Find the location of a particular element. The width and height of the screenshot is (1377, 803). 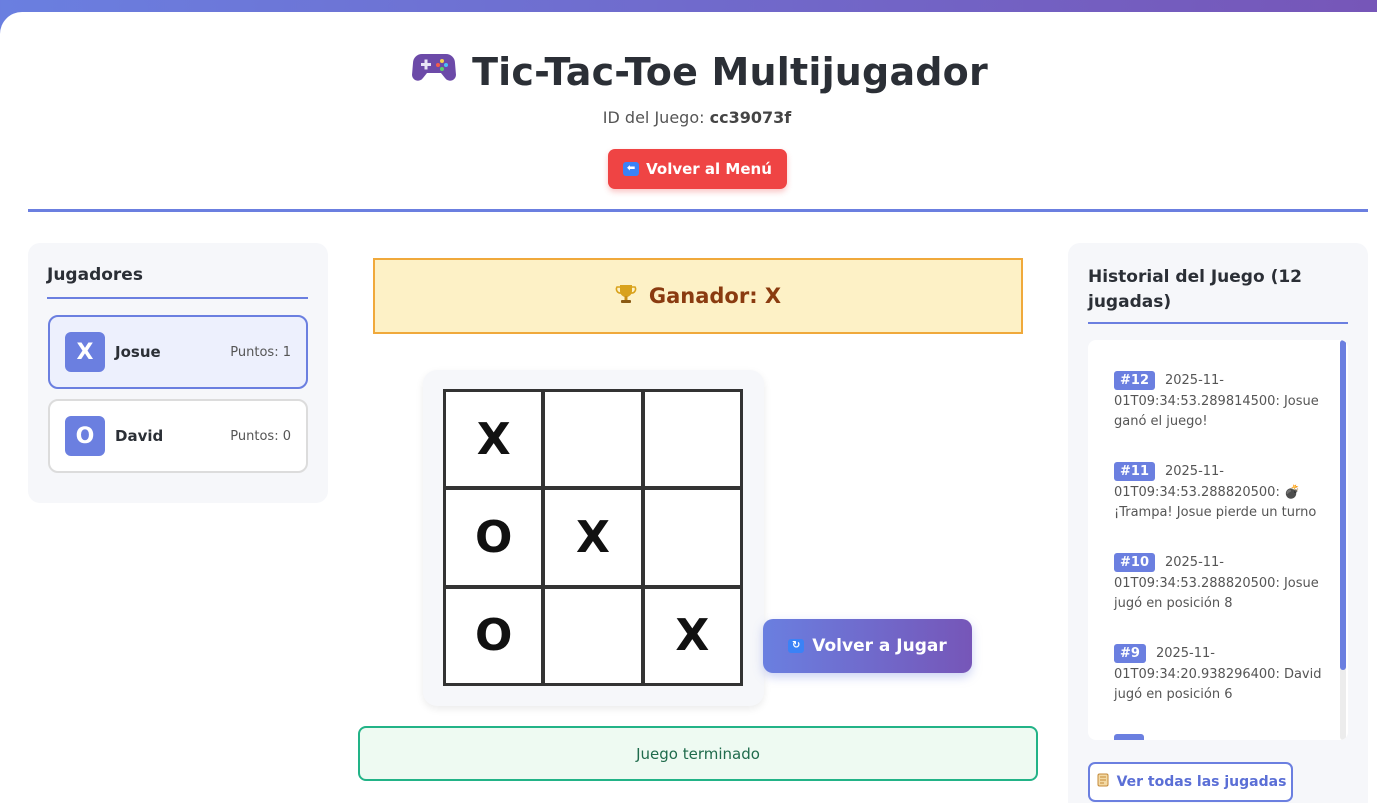

page-title: Tic-Tac-Toe Multijugador is located at coordinates (688, 73).